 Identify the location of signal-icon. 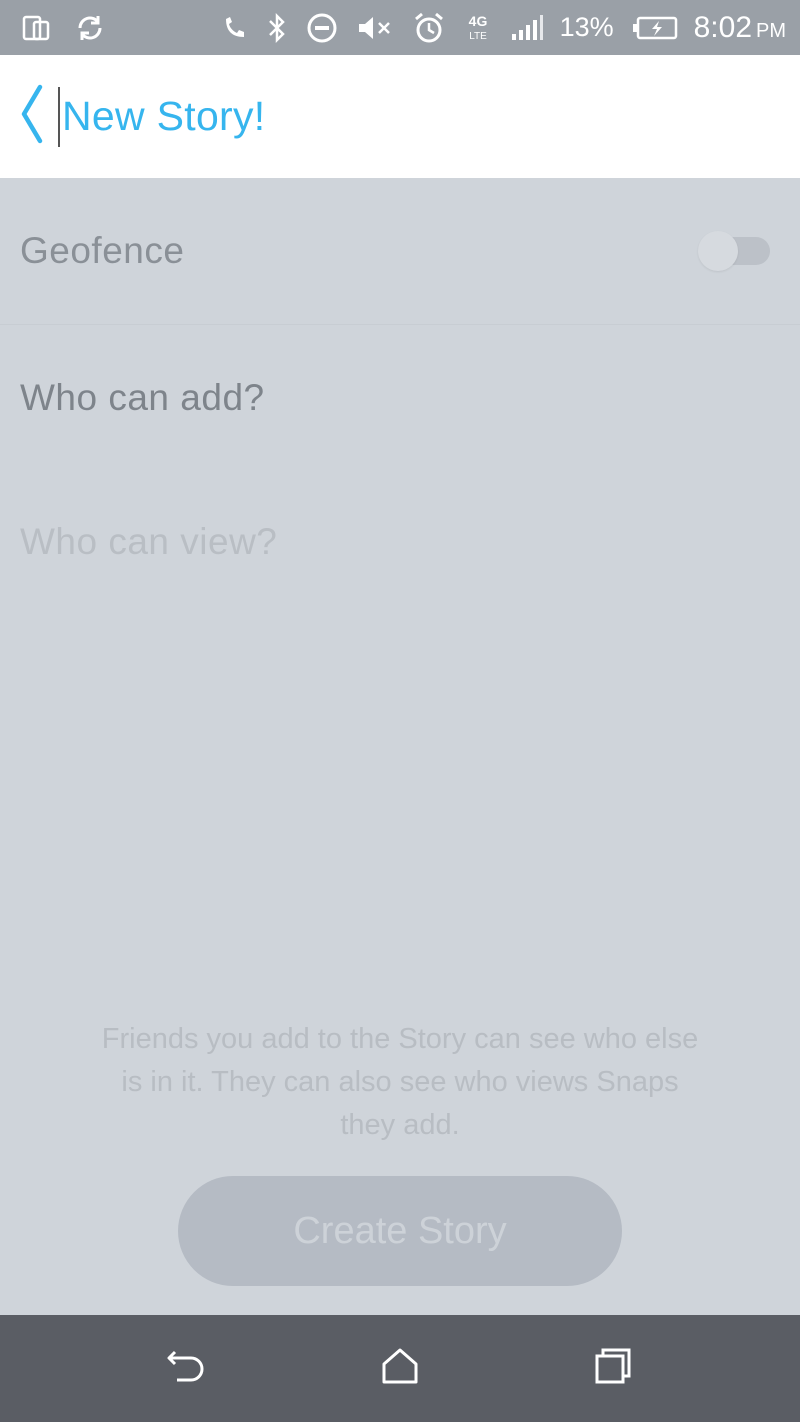
(527, 28).